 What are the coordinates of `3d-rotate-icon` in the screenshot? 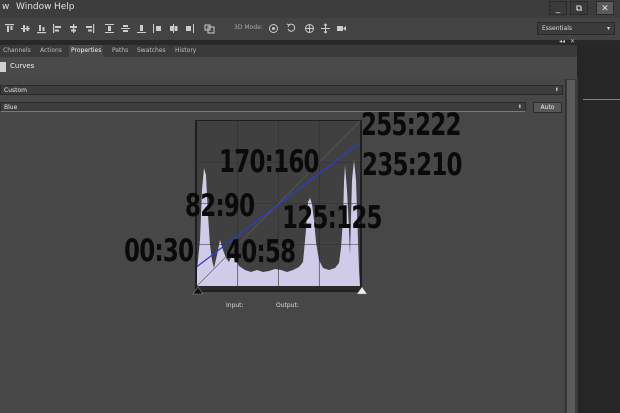 It's located at (273, 28).